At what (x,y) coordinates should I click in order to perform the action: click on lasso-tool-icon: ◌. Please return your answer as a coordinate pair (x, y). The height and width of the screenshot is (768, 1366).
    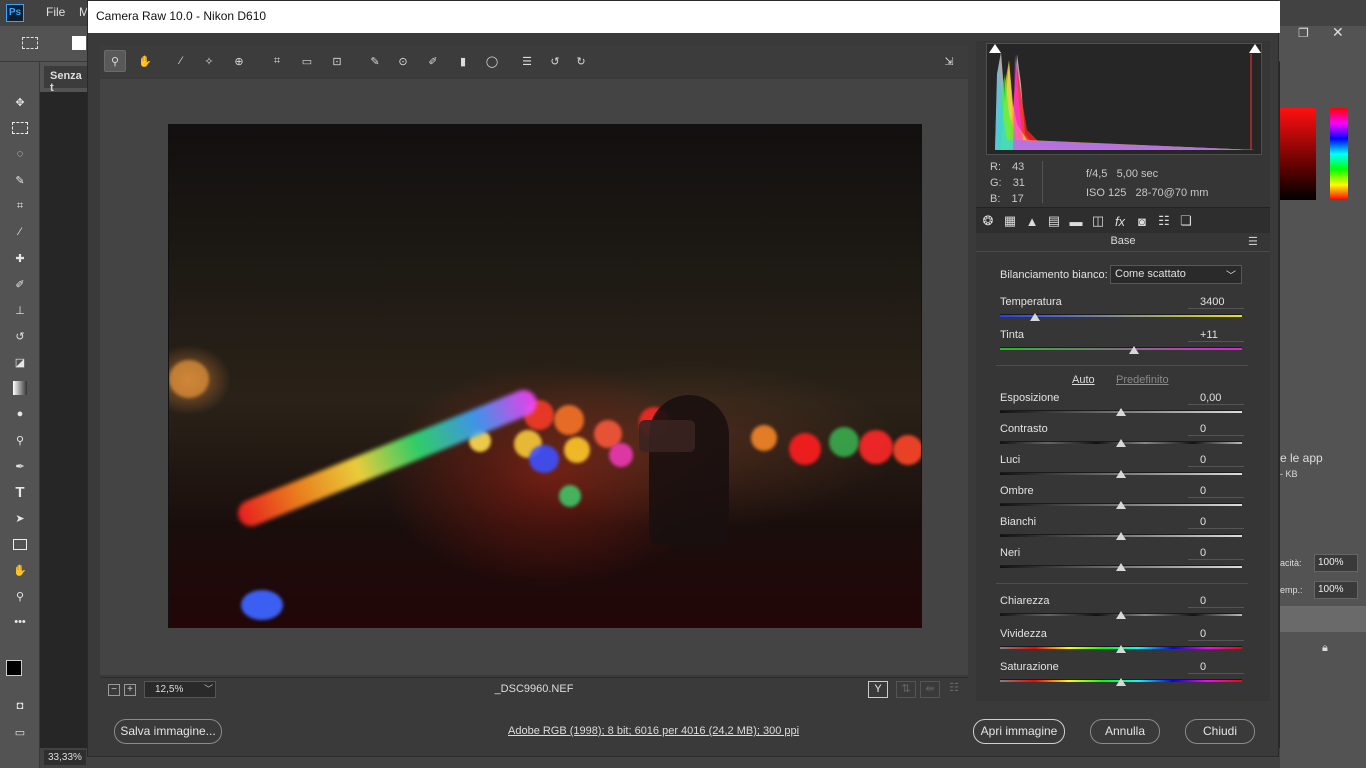
    Looking at the image, I should click on (20, 154).